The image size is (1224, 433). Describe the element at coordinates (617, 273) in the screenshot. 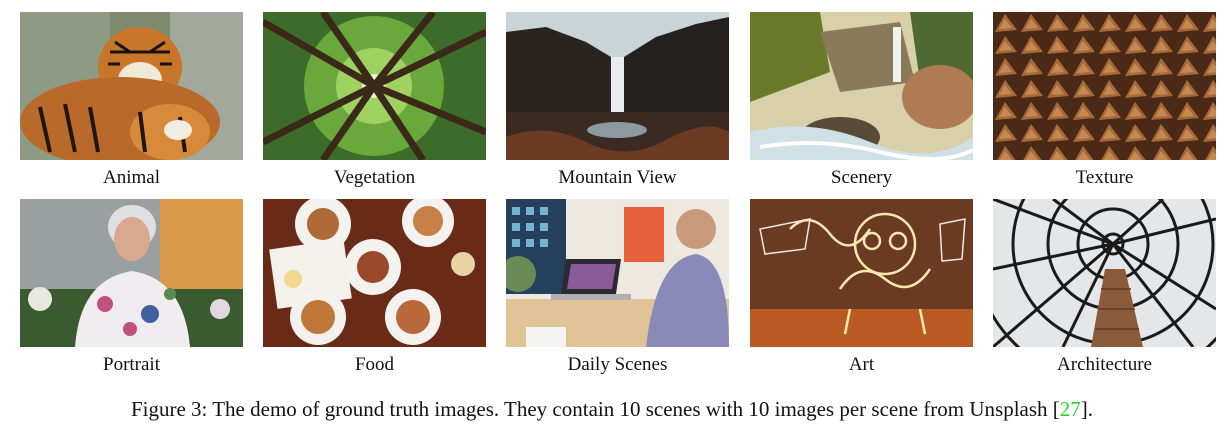

I see `man-laptop-photo-icon` at that location.